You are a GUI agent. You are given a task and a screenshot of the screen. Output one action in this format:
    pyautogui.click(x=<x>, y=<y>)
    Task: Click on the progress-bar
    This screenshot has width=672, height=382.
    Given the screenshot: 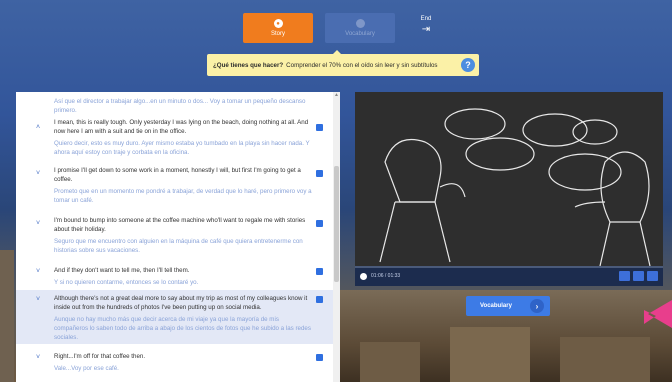 What is the action you would take?
    pyautogui.click(x=509, y=267)
    